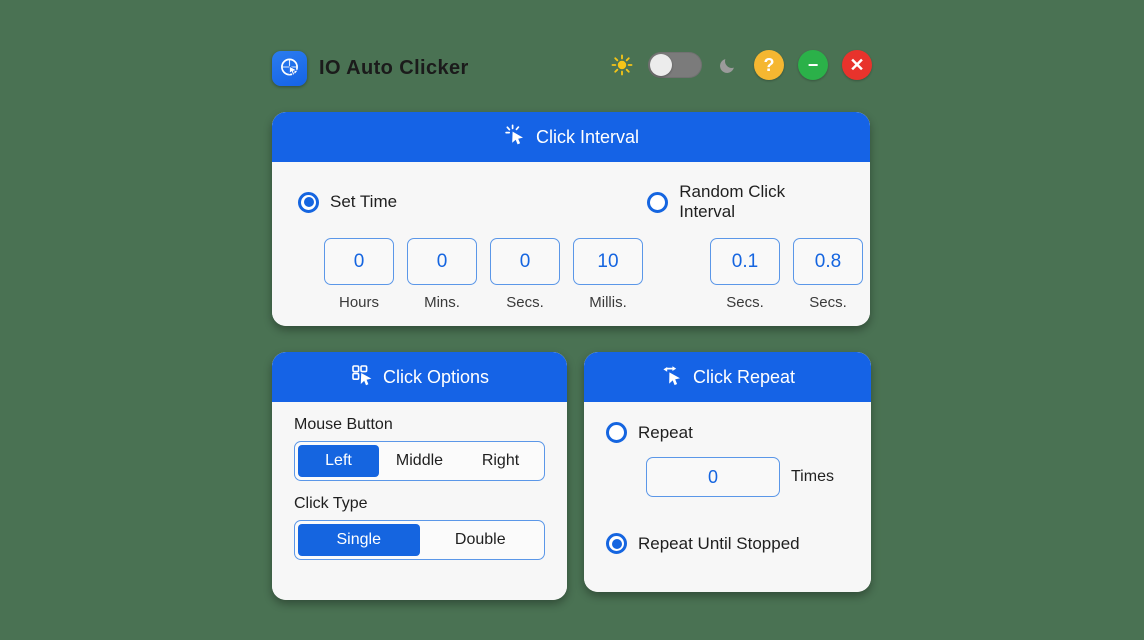 This screenshot has height=640, width=1144. I want to click on mouse-button-option-middle: Middle, so click(419, 461).